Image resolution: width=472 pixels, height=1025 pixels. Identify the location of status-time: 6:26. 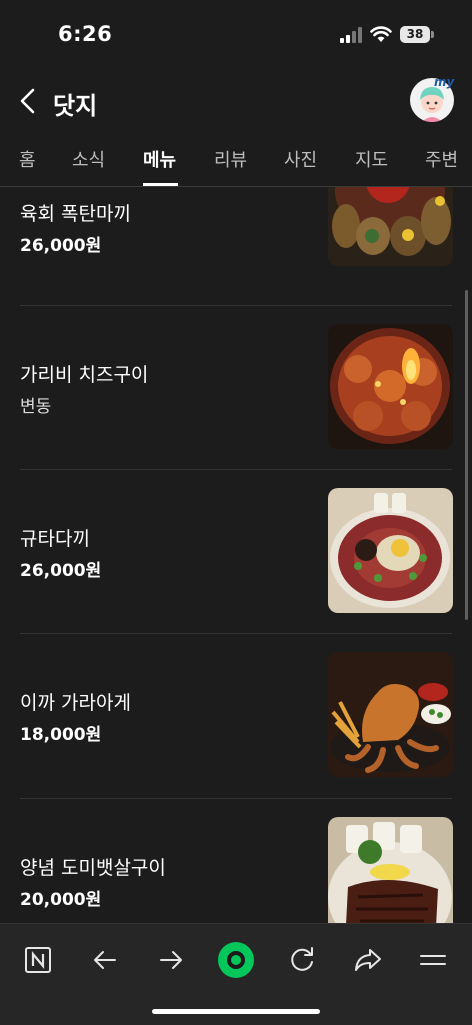
(85, 34).